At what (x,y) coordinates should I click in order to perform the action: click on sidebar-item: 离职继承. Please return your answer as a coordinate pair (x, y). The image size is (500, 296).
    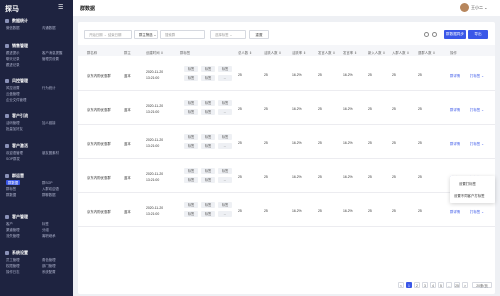
    Looking at the image, I should click on (49, 235).